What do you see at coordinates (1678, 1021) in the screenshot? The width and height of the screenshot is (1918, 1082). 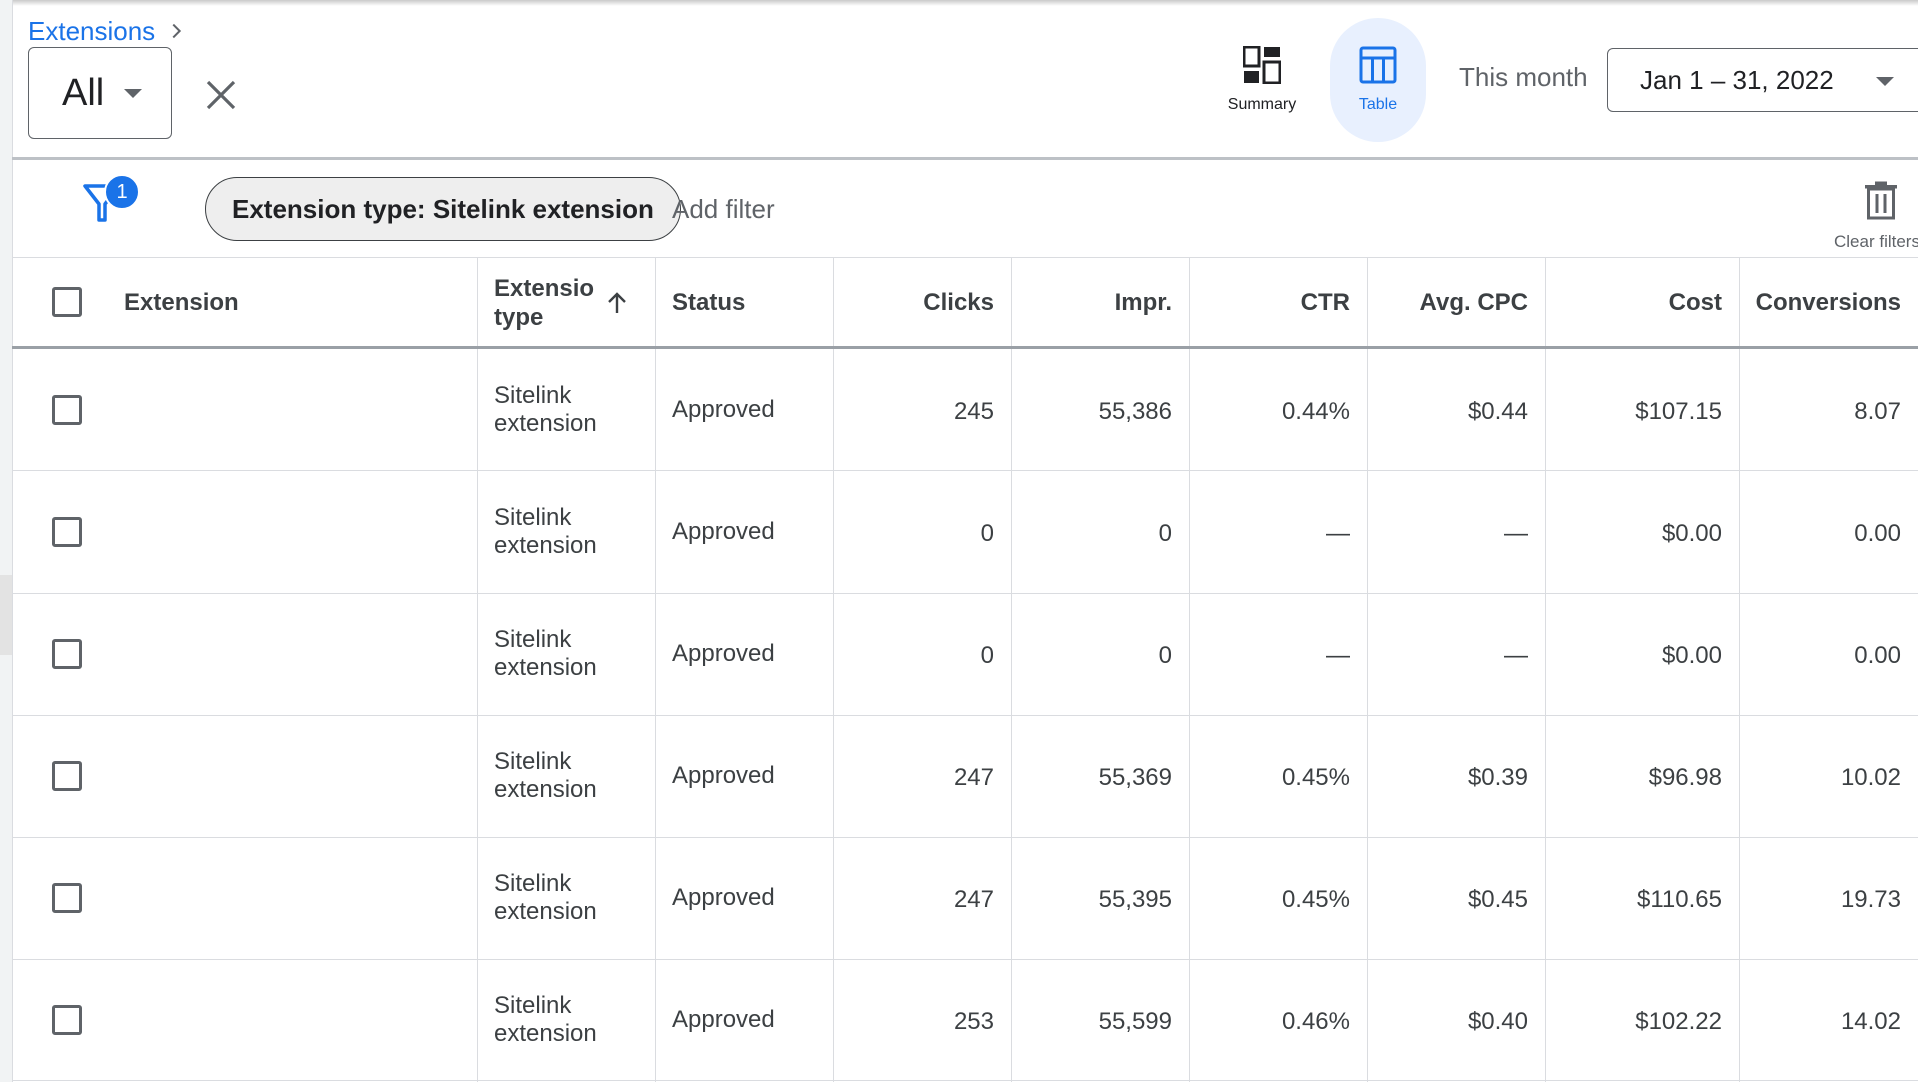 I see `cell-cost: $102.22` at bounding box center [1678, 1021].